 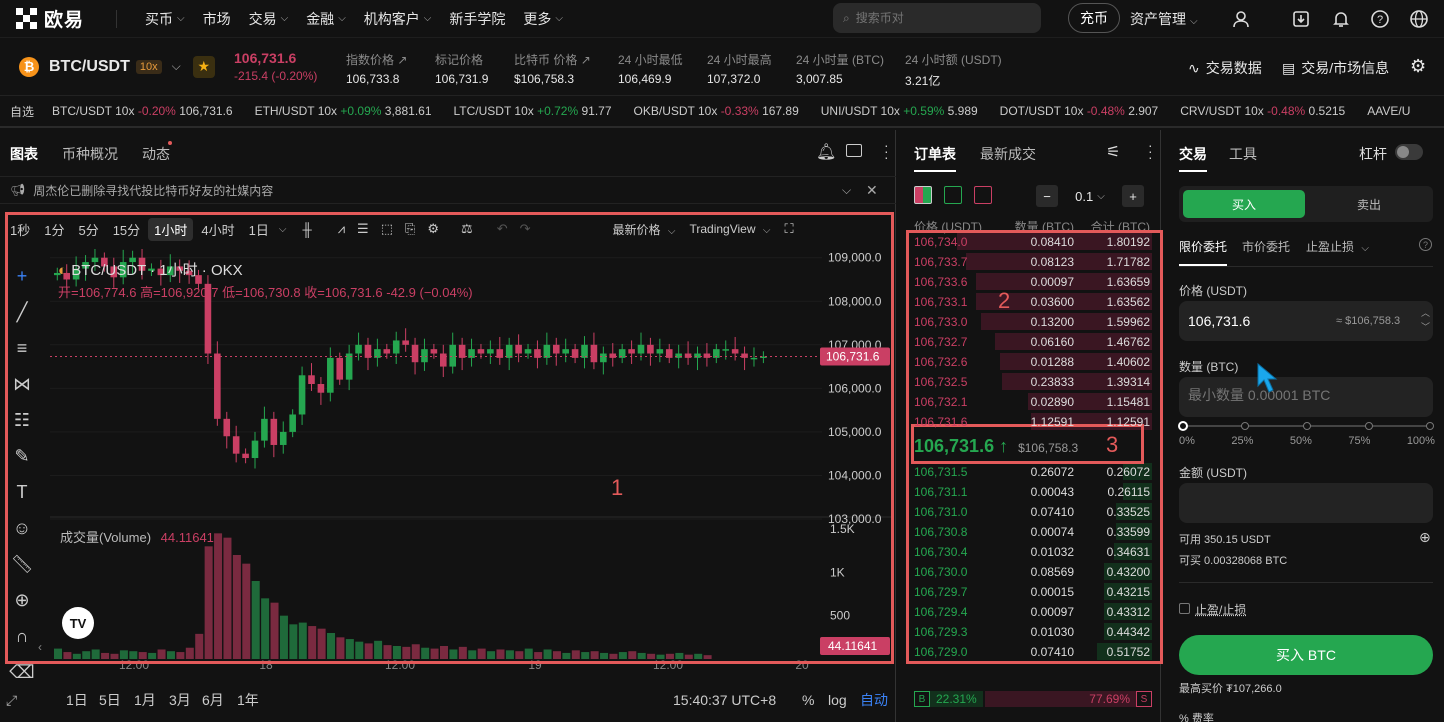 What do you see at coordinates (729, 229) in the screenshot?
I see `view-select: TradingView ⌵` at bounding box center [729, 229].